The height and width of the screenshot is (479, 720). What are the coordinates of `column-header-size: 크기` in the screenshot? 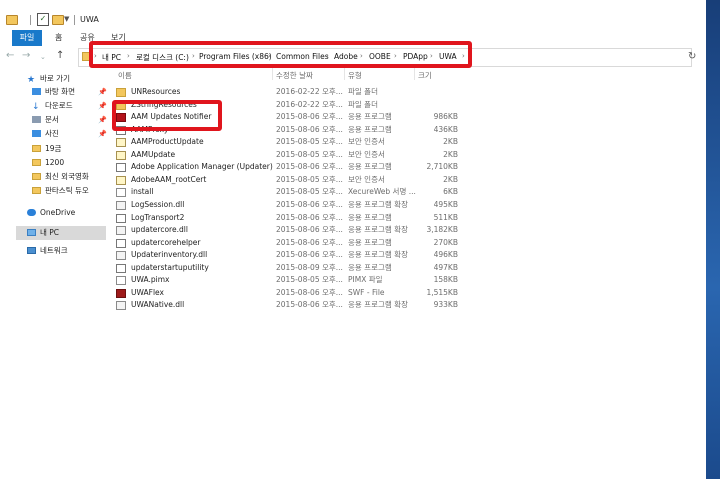 It's located at (425, 75).